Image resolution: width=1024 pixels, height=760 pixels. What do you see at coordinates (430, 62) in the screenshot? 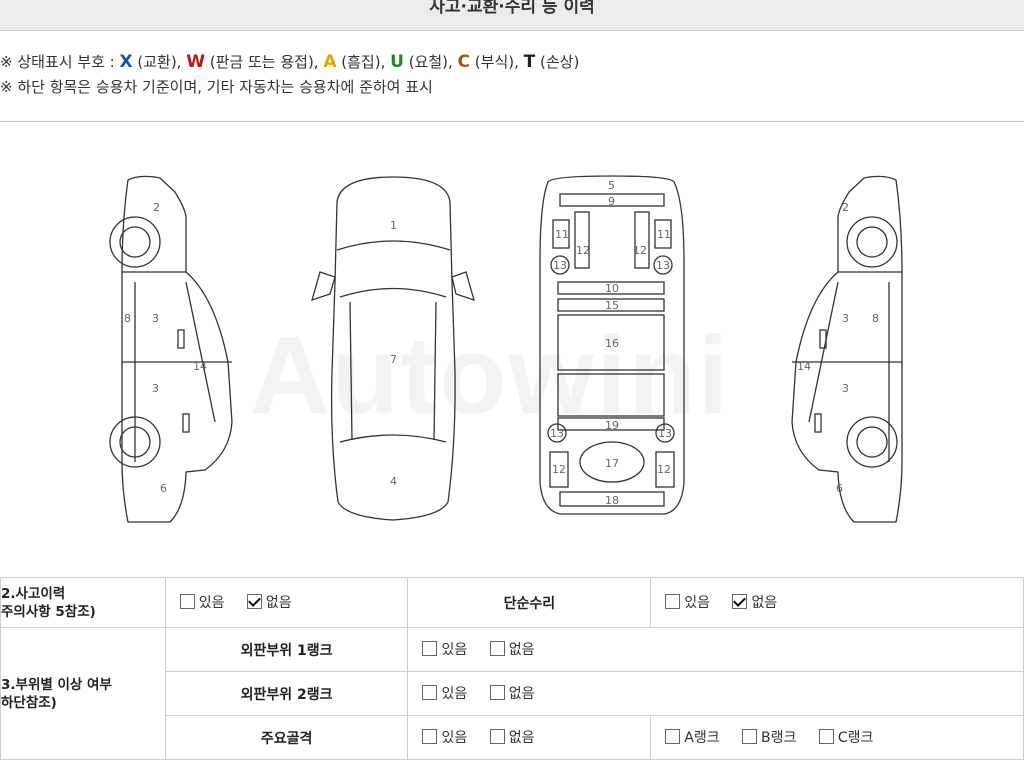
I see `legend-text-u: (요철),` at bounding box center [430, 62].